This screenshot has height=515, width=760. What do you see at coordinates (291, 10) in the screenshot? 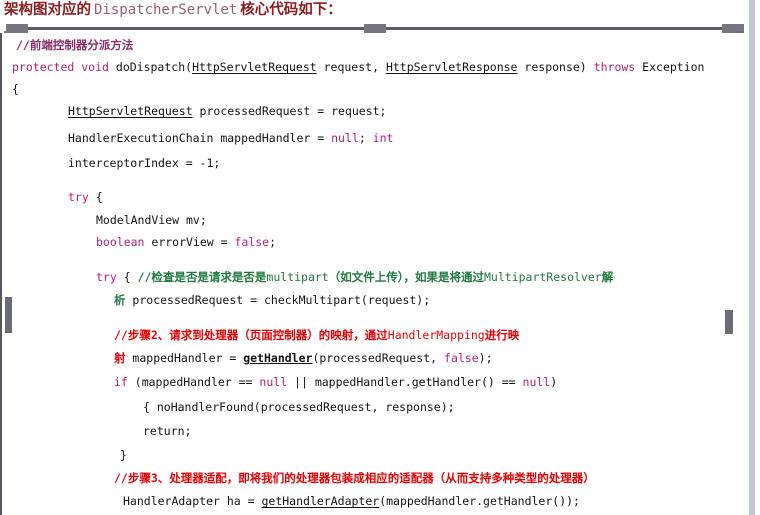
I see `page-title-suffix: 核心代码如下：` at bounding box center [291, 10].